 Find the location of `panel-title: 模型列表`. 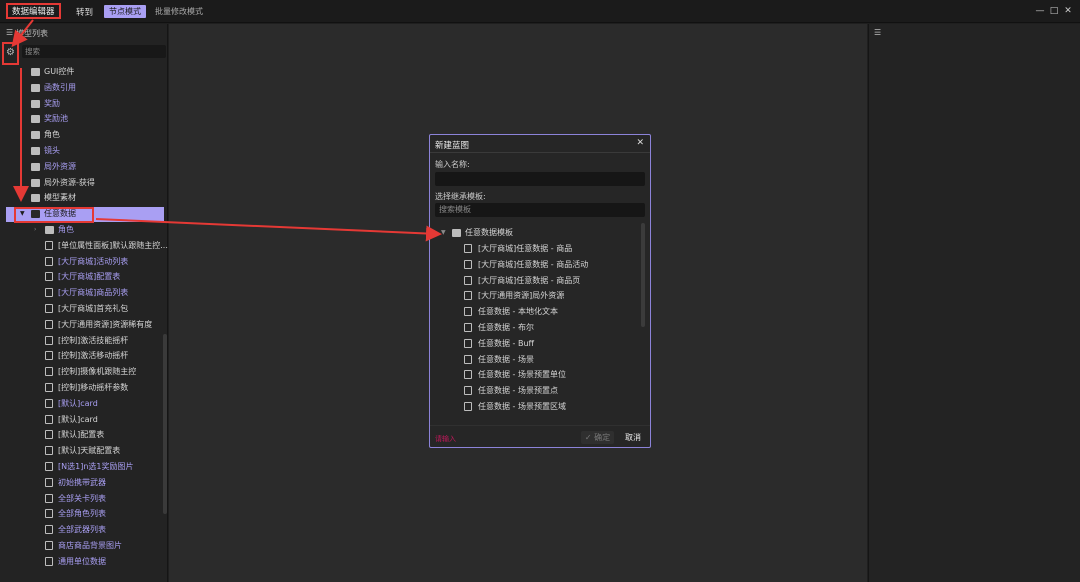

panel-title: 模型列表 is located at coordinates (32, 33).